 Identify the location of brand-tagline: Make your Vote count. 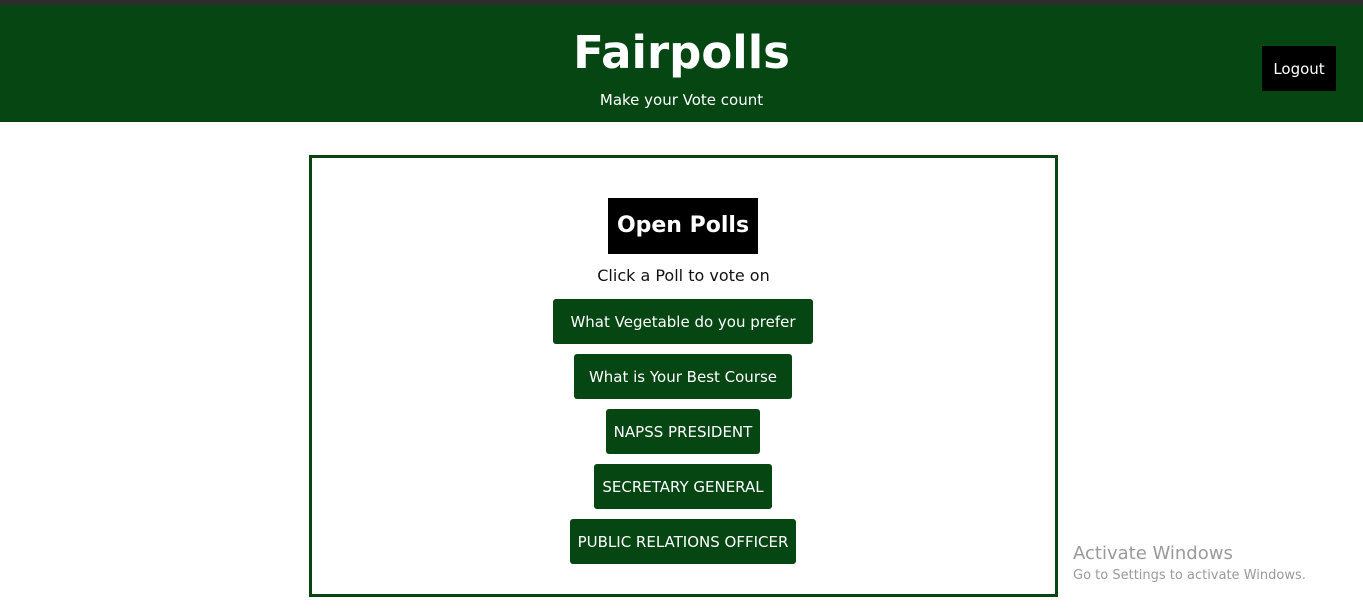
(681, 100).